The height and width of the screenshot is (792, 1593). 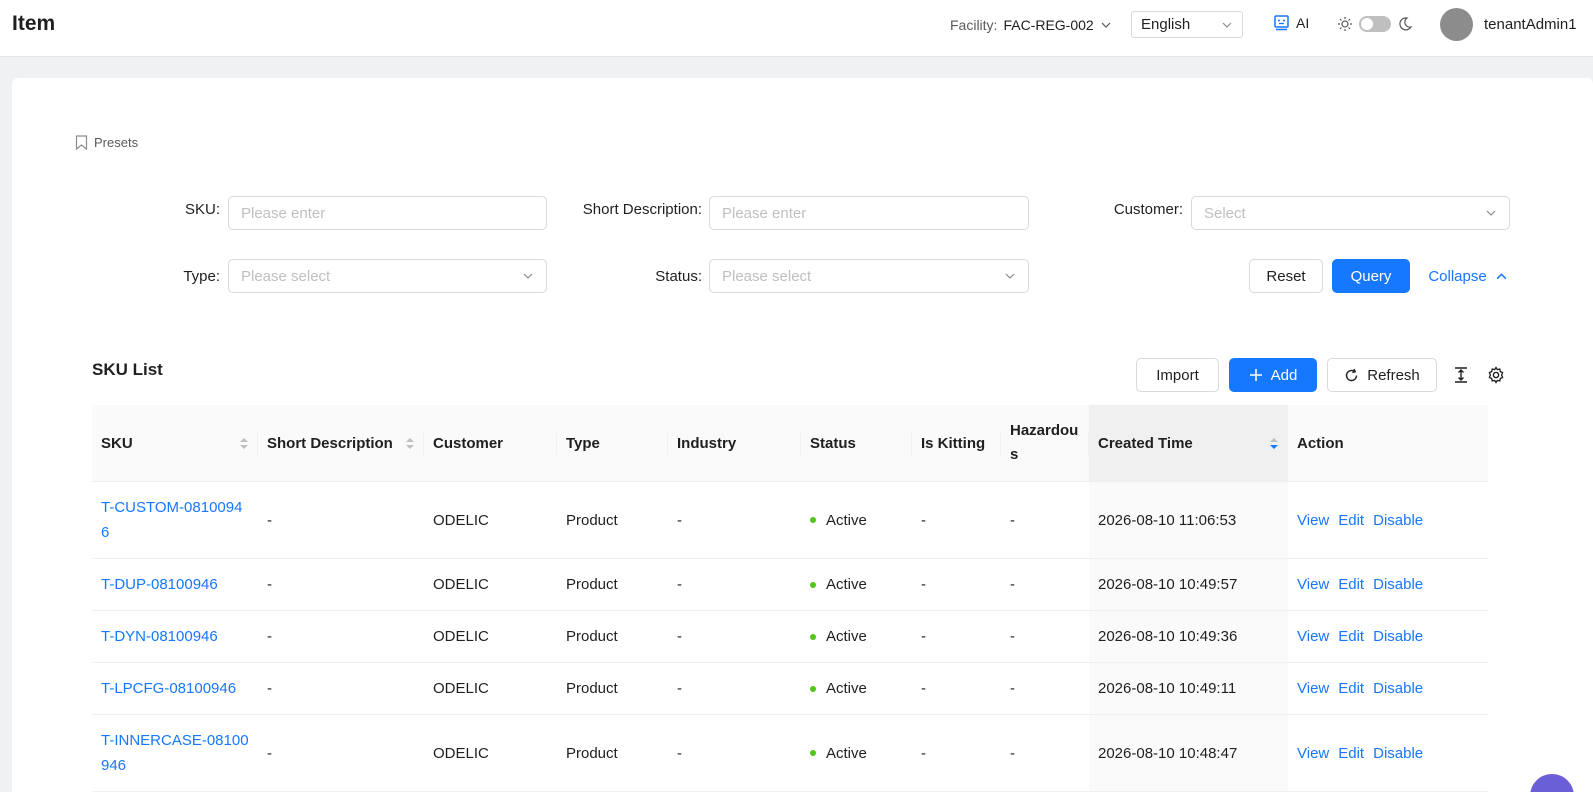 What do you see at coordinates (1406, 24) in the screenshot?
I see `moon-icon` at bounding box center [1406, 24].